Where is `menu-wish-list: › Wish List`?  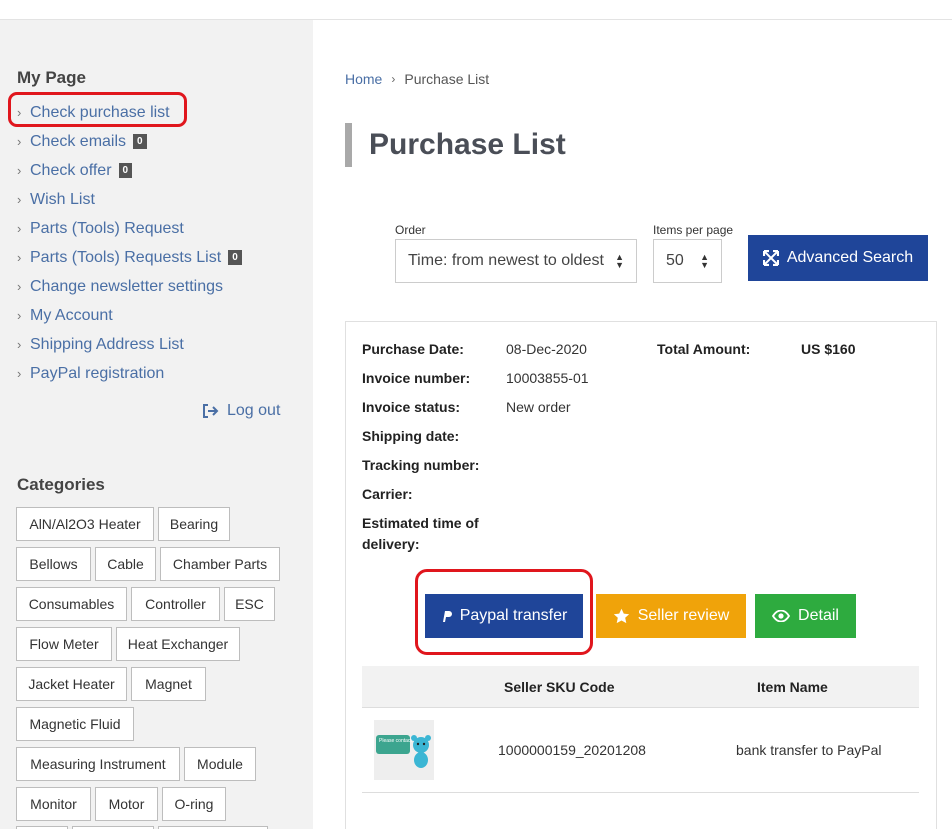 menu-wish-list: › Wish List is located at coordinates (129, 199).